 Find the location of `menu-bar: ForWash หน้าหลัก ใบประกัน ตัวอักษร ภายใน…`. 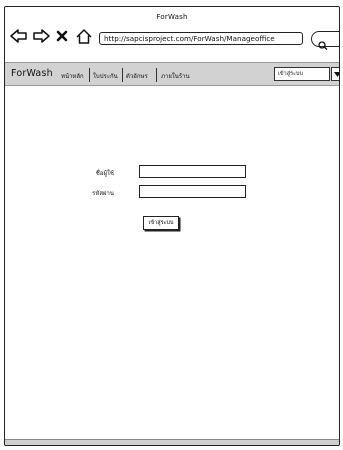

menu-bar: ForWash หน้าหลัก ใบประกัน ตัวอักษร ภายใน… is located at coordinates (172, 74).